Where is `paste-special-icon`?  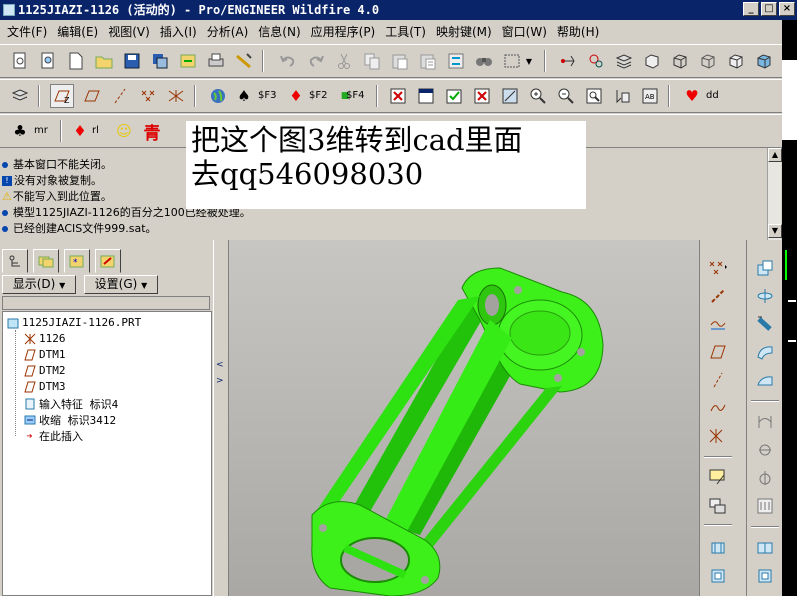
paste-special-icon is located at coordinates (428, 61).